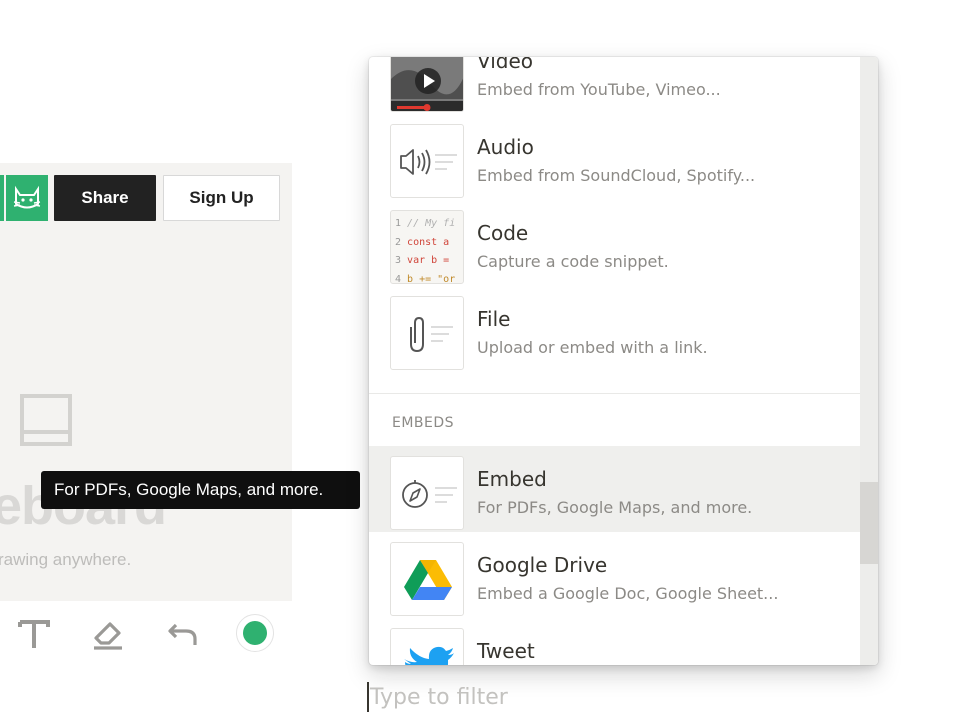 This screenshot has width=960, height=722. Describe the element at coordinates (183, 634) in the screenshot. I see `undo-icon` at that location.